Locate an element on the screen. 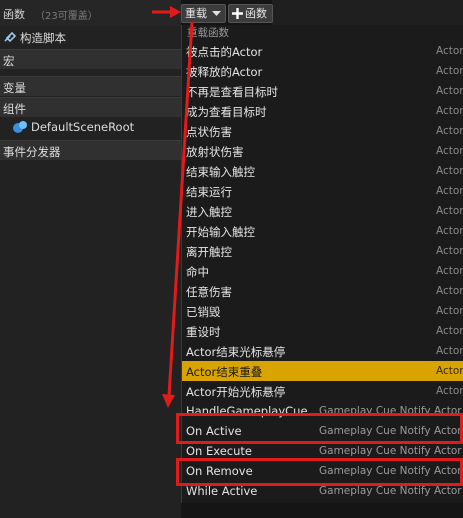  annotation-arrows is located at coordinates (173, 207).